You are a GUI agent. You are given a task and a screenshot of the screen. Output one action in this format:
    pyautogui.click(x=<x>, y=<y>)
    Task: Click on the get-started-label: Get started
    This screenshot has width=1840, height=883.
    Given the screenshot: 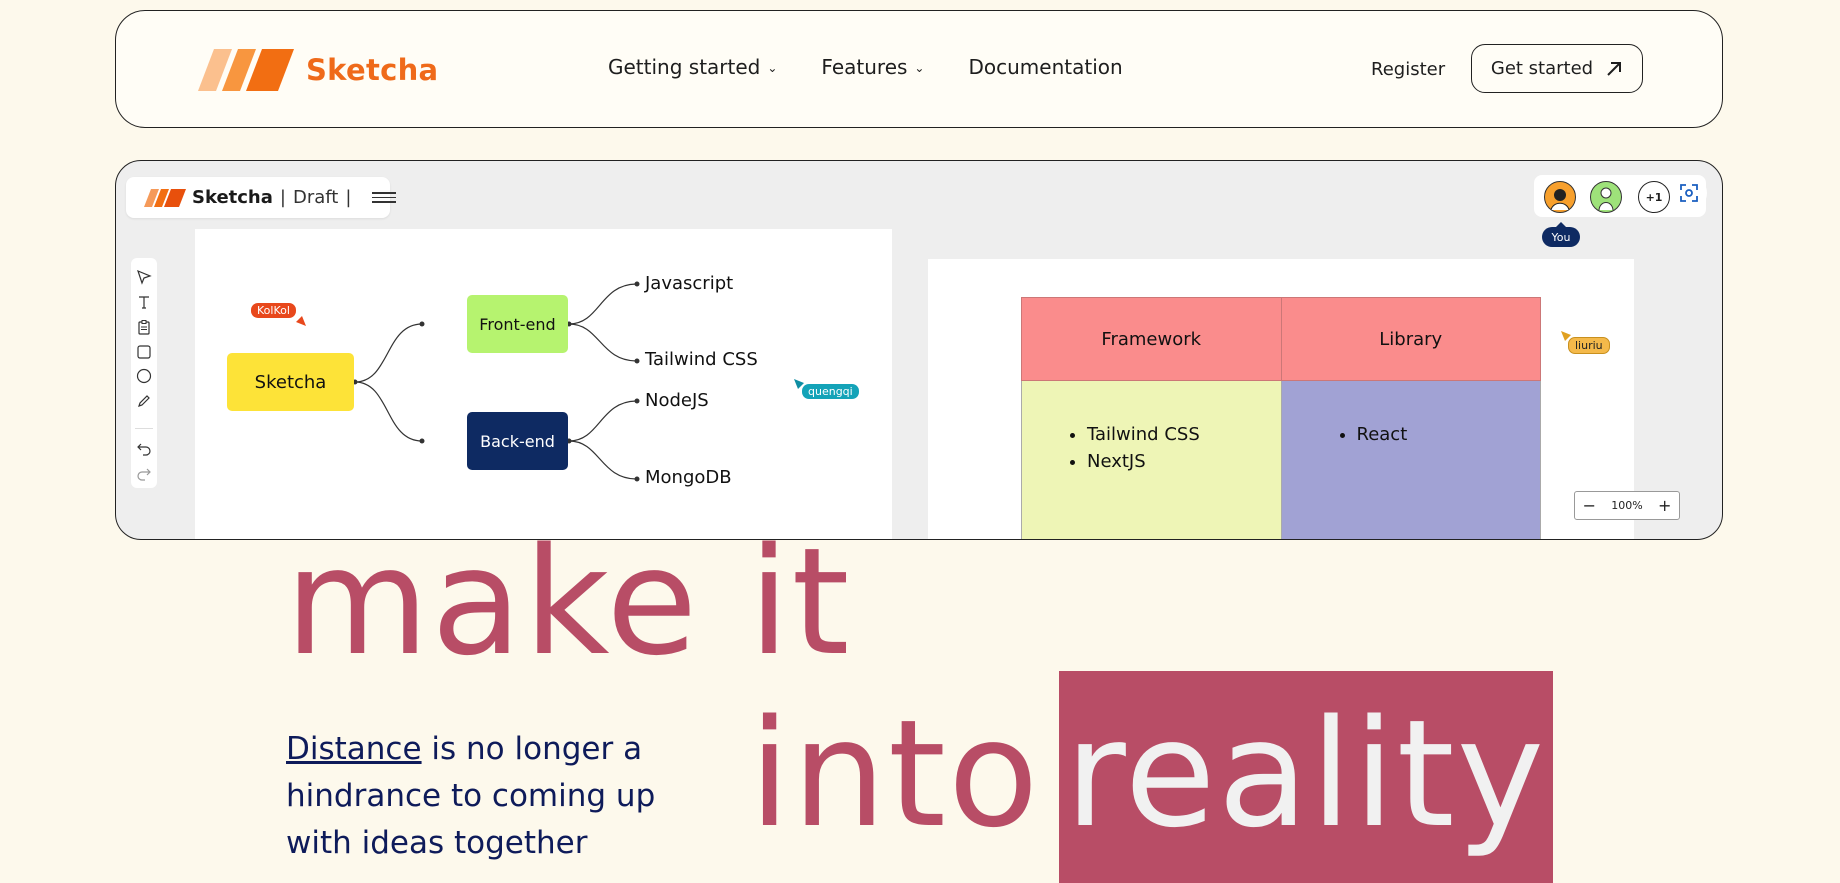 What is the action you would take?
    pyautogui.click(x=1542, y=68)
    